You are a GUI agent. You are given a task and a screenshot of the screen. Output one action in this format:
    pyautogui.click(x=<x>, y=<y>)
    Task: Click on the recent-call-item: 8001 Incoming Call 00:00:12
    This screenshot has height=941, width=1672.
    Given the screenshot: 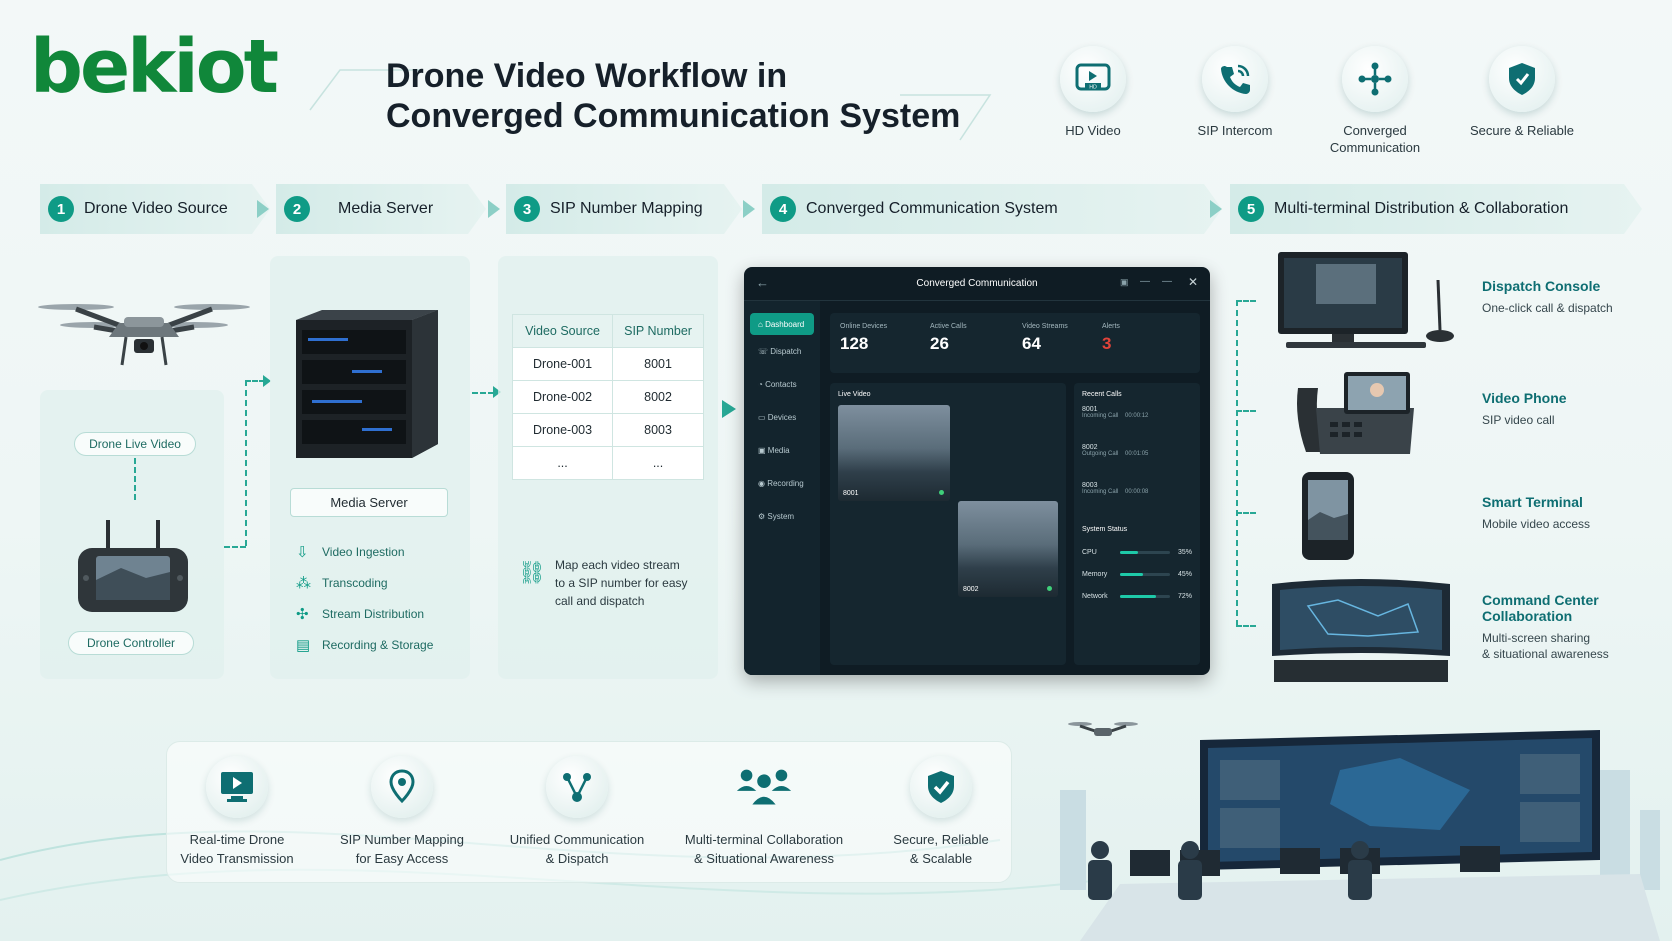 What is the action you would take?
    pyautogui.click(x=1137, y=425)
    